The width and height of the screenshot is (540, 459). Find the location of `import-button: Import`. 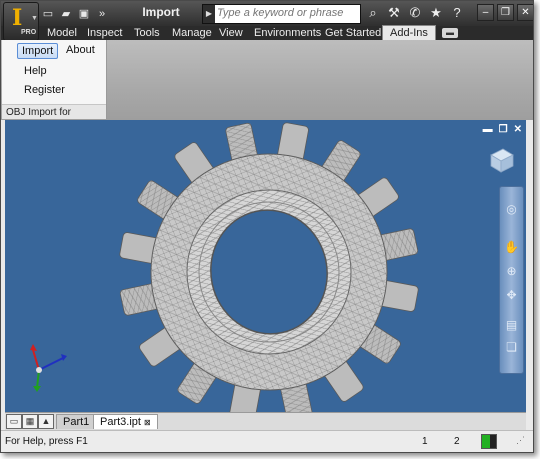

import-button: Import is located at coordinates (38, 51).